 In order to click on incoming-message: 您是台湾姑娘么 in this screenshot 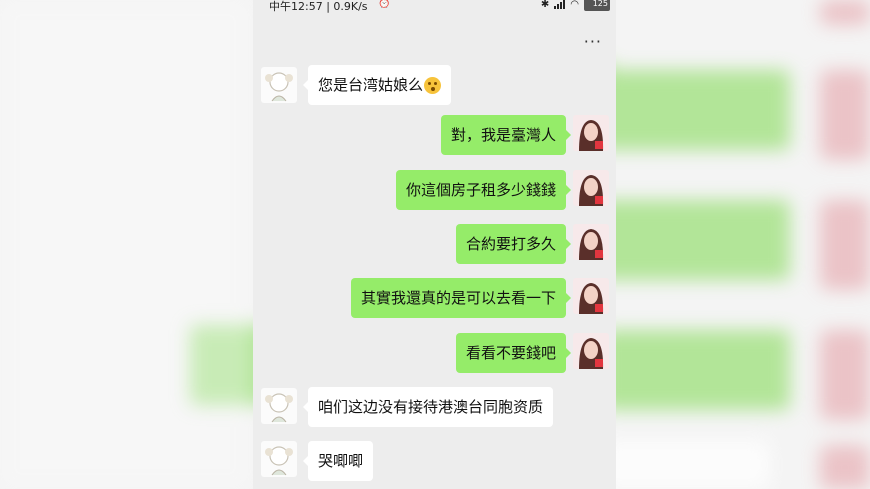, I will do `click(377, 85)`.